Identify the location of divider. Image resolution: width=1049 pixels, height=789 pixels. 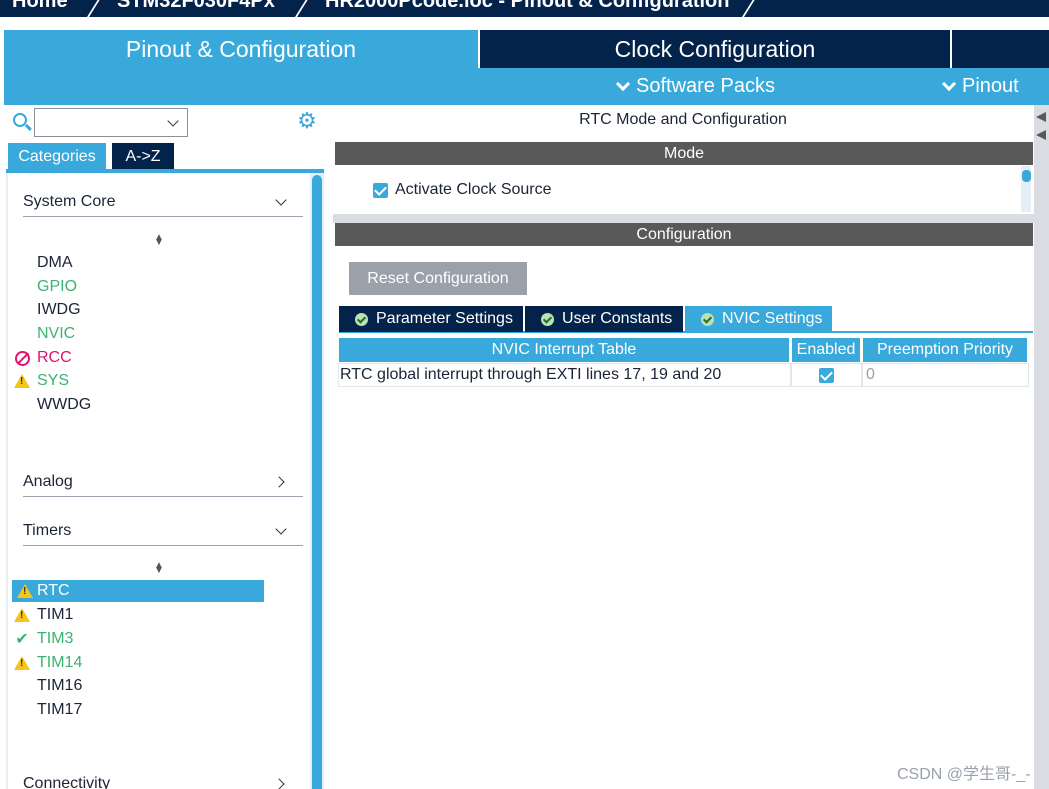
(683, 218).